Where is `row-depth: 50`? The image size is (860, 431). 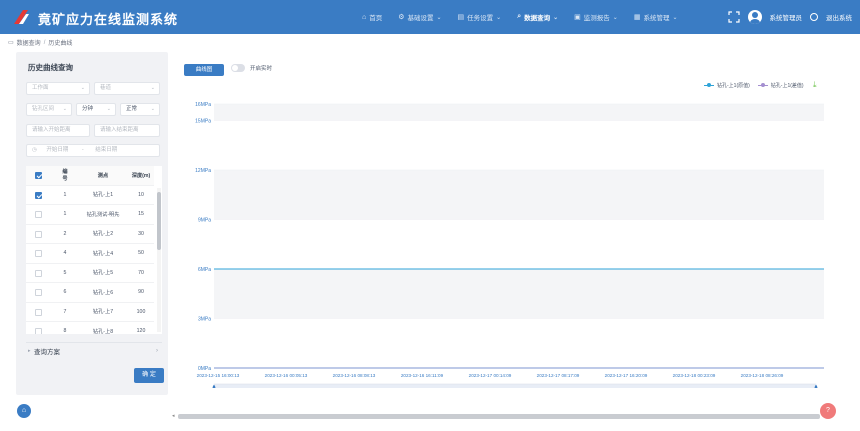 row-depth: 50 is located at coordinates (141, 253).